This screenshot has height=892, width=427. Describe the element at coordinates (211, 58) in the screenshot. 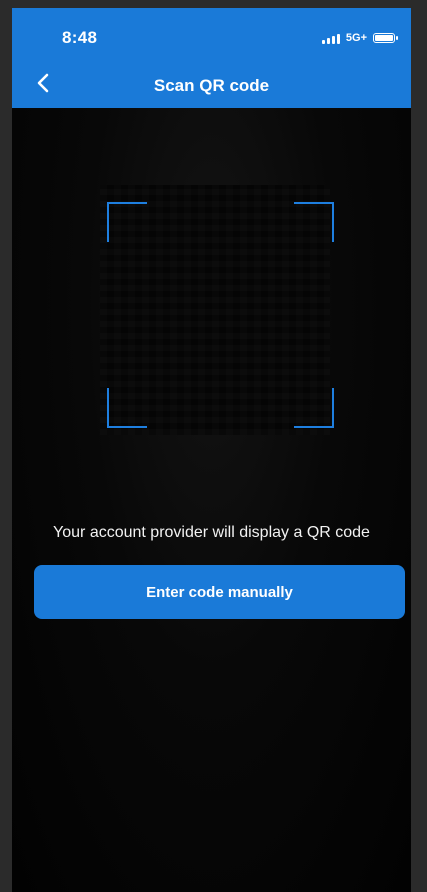

I see `app-header: 8:48 5G+ Scan QR code` at that location.